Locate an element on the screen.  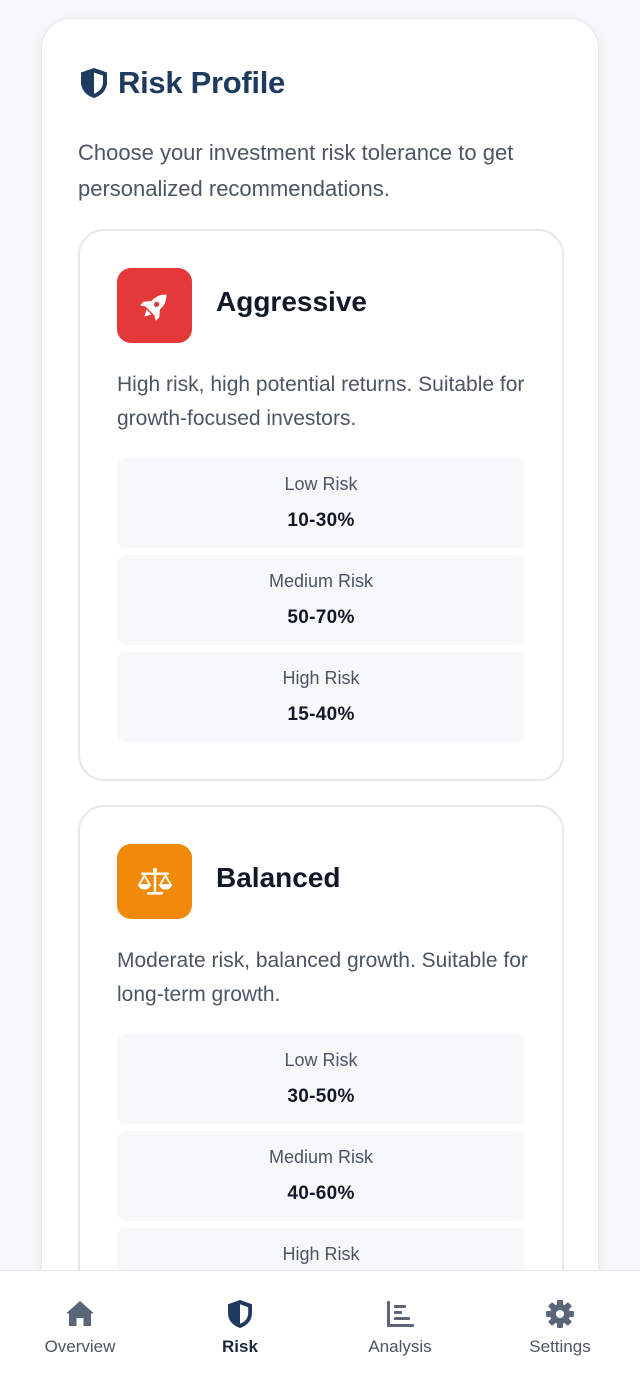
rocket-icon is located at coordinates (152, 307).